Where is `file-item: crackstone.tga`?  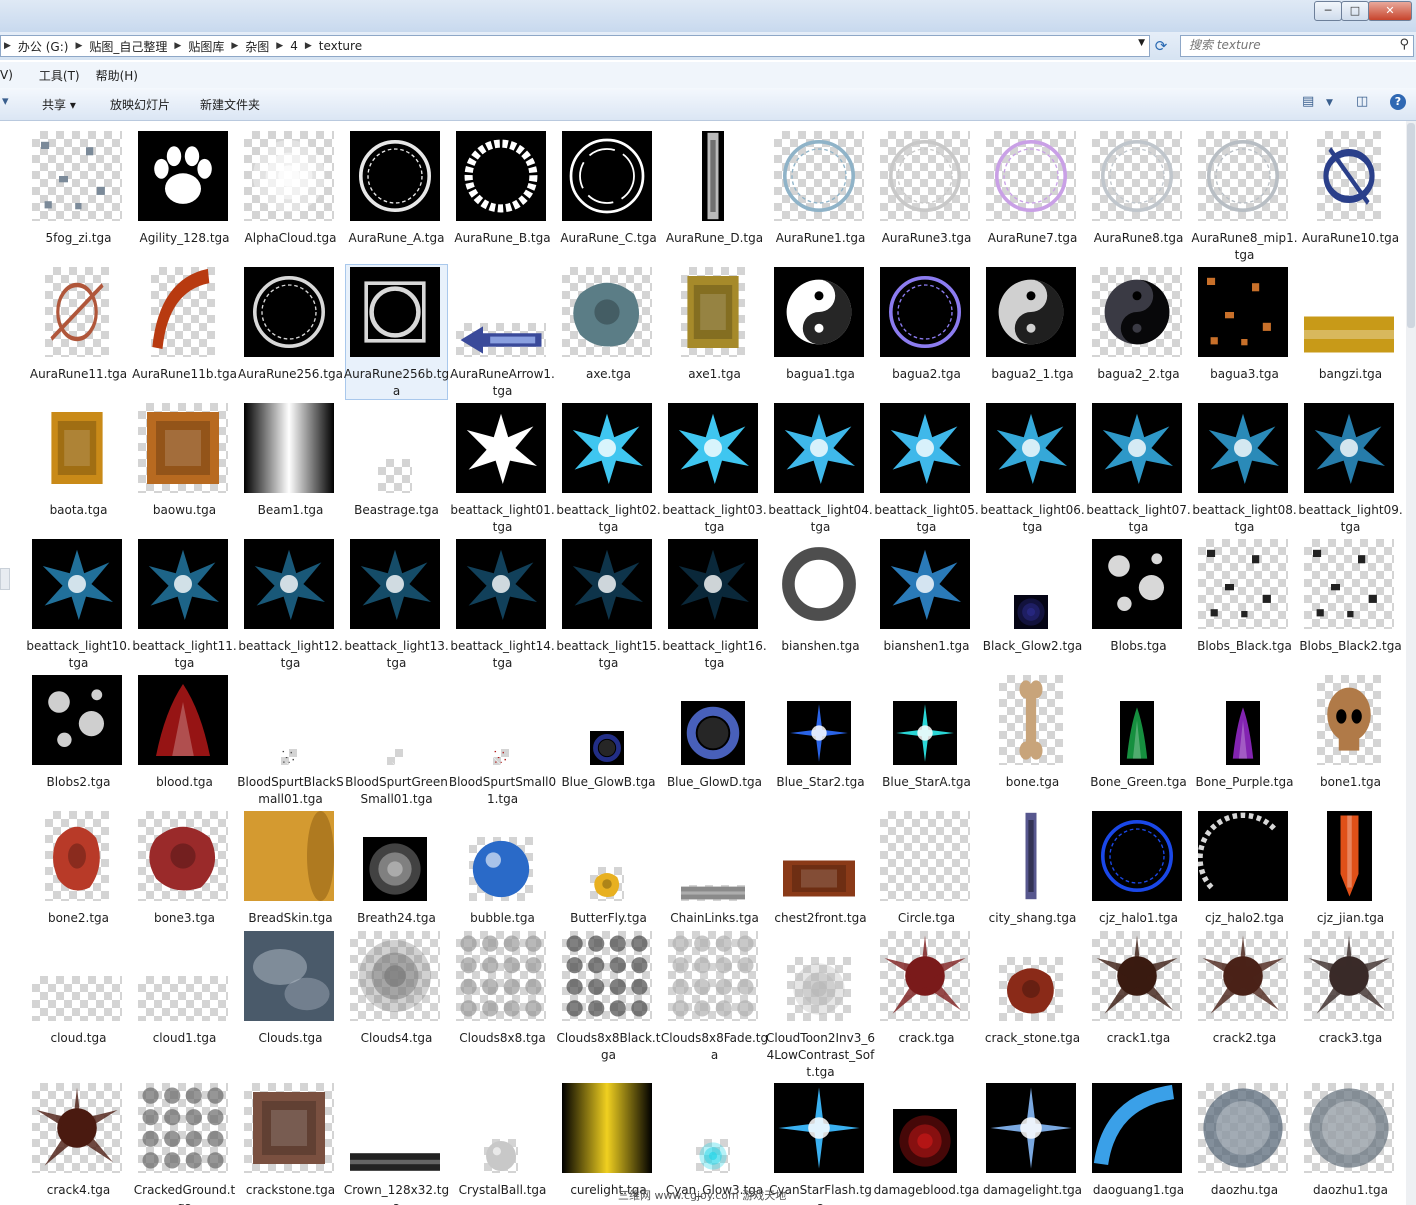 file-item: crackstone.tga is located at coordinates (290, 1143).